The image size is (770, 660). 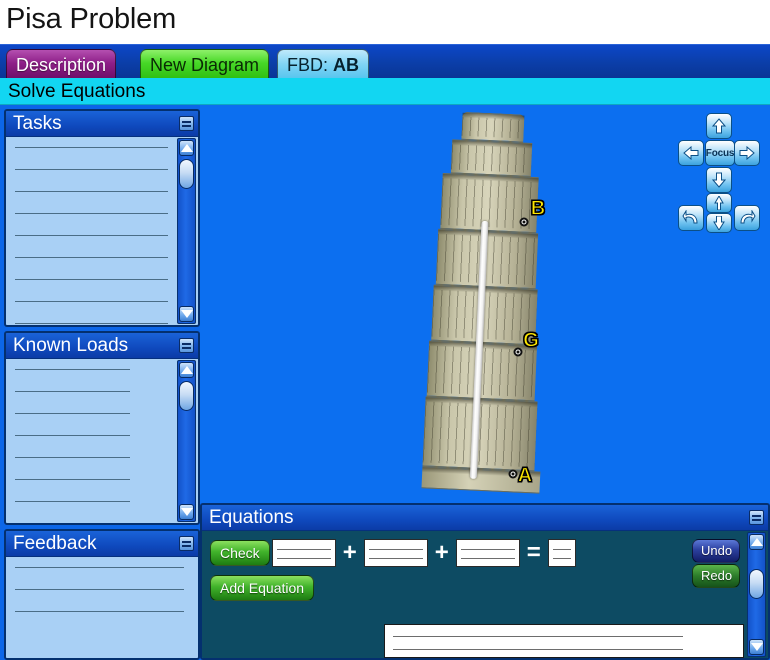 What do you see at coordinates (186, 543) in the screenshot?
I see `panel-feedback-collapse-button` at bounding box center [186, 543].